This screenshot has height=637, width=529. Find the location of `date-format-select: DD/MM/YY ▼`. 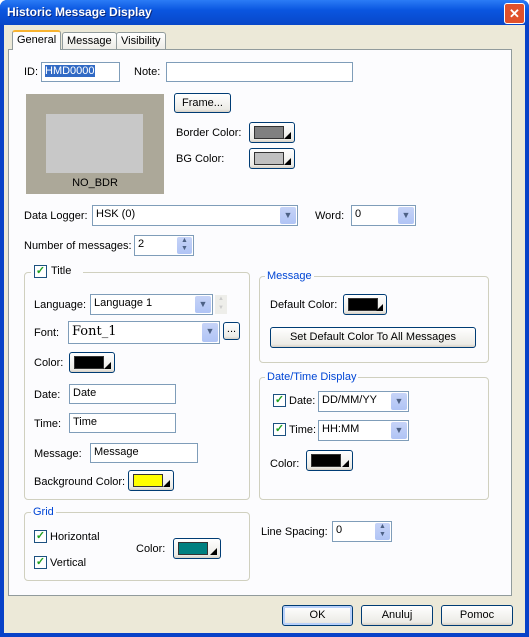

date-format-select: DD/MM/YY ▼ is located at coordinates (363, 401).